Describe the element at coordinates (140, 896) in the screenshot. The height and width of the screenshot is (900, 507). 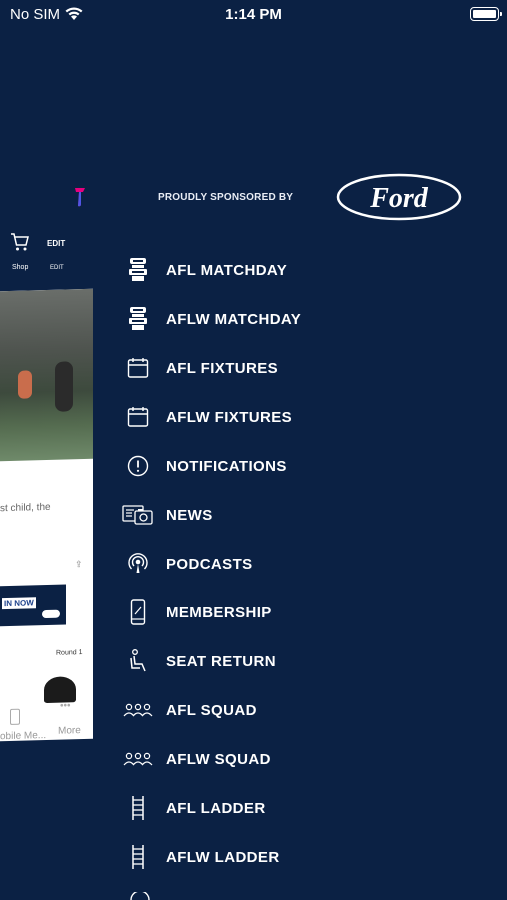
I see `partial-menu-icon` at that location.